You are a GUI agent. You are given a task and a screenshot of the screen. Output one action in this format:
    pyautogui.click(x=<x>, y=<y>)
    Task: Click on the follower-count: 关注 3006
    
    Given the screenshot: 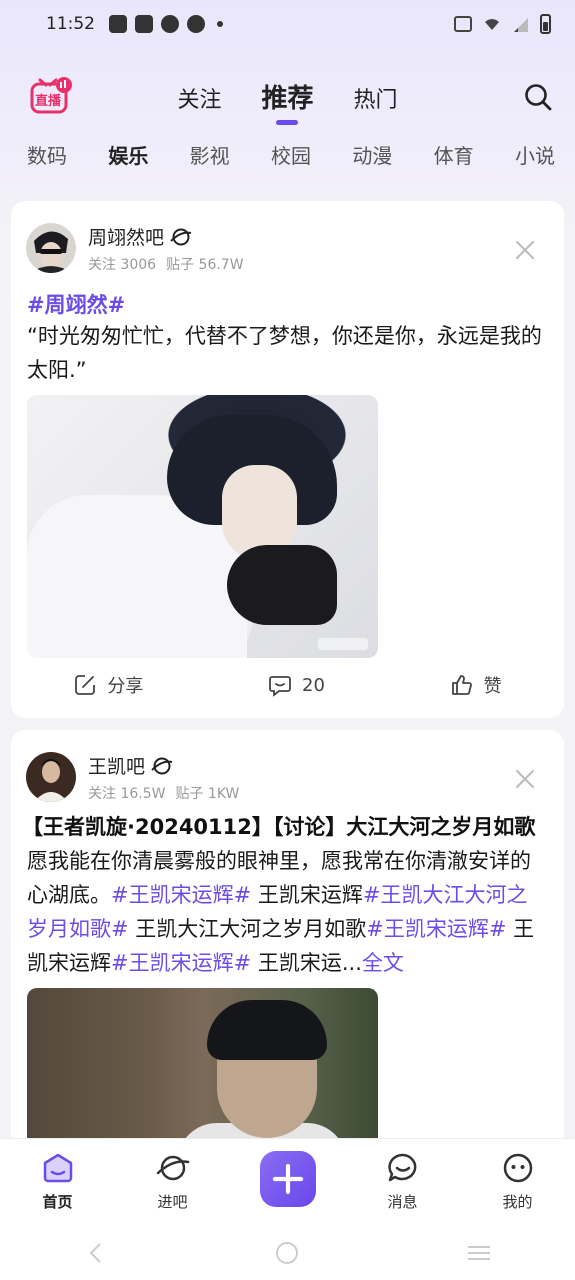 What is the action you would take?
    pyautogui.click(x=122, y=265)
    